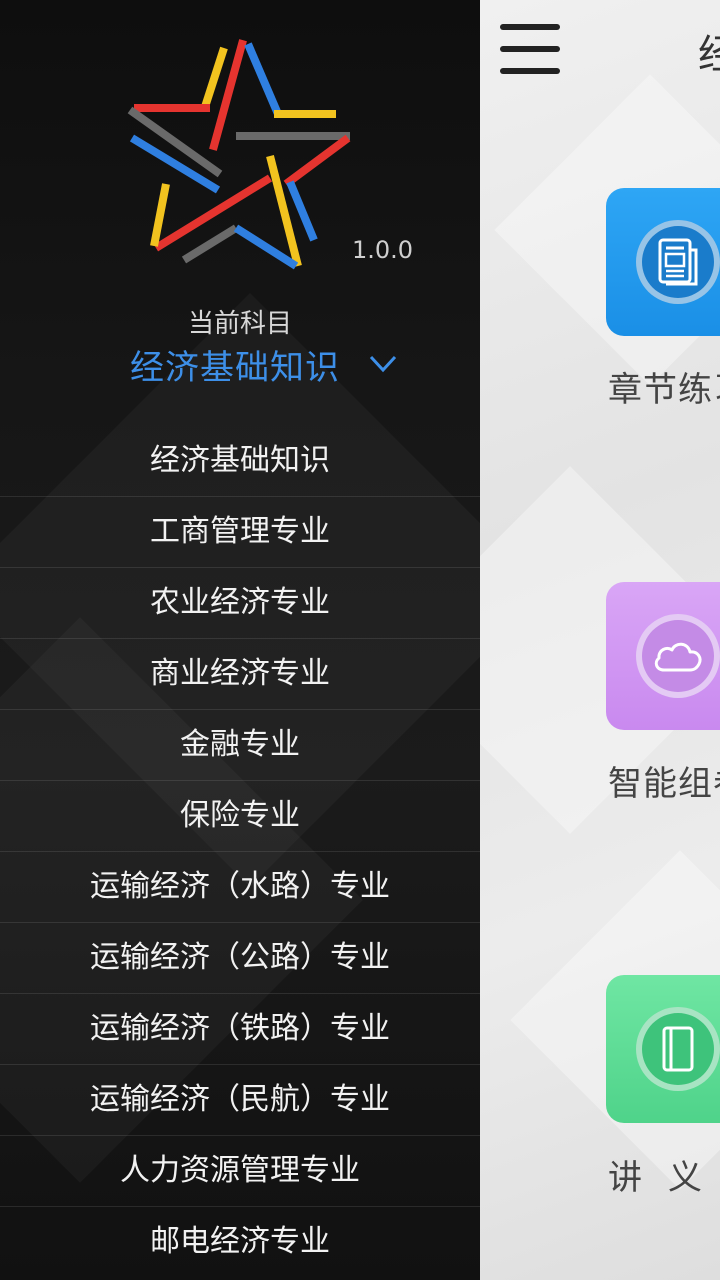 The image size is (720, 1280). I want to click on cloud-icon, so click(678, 657).